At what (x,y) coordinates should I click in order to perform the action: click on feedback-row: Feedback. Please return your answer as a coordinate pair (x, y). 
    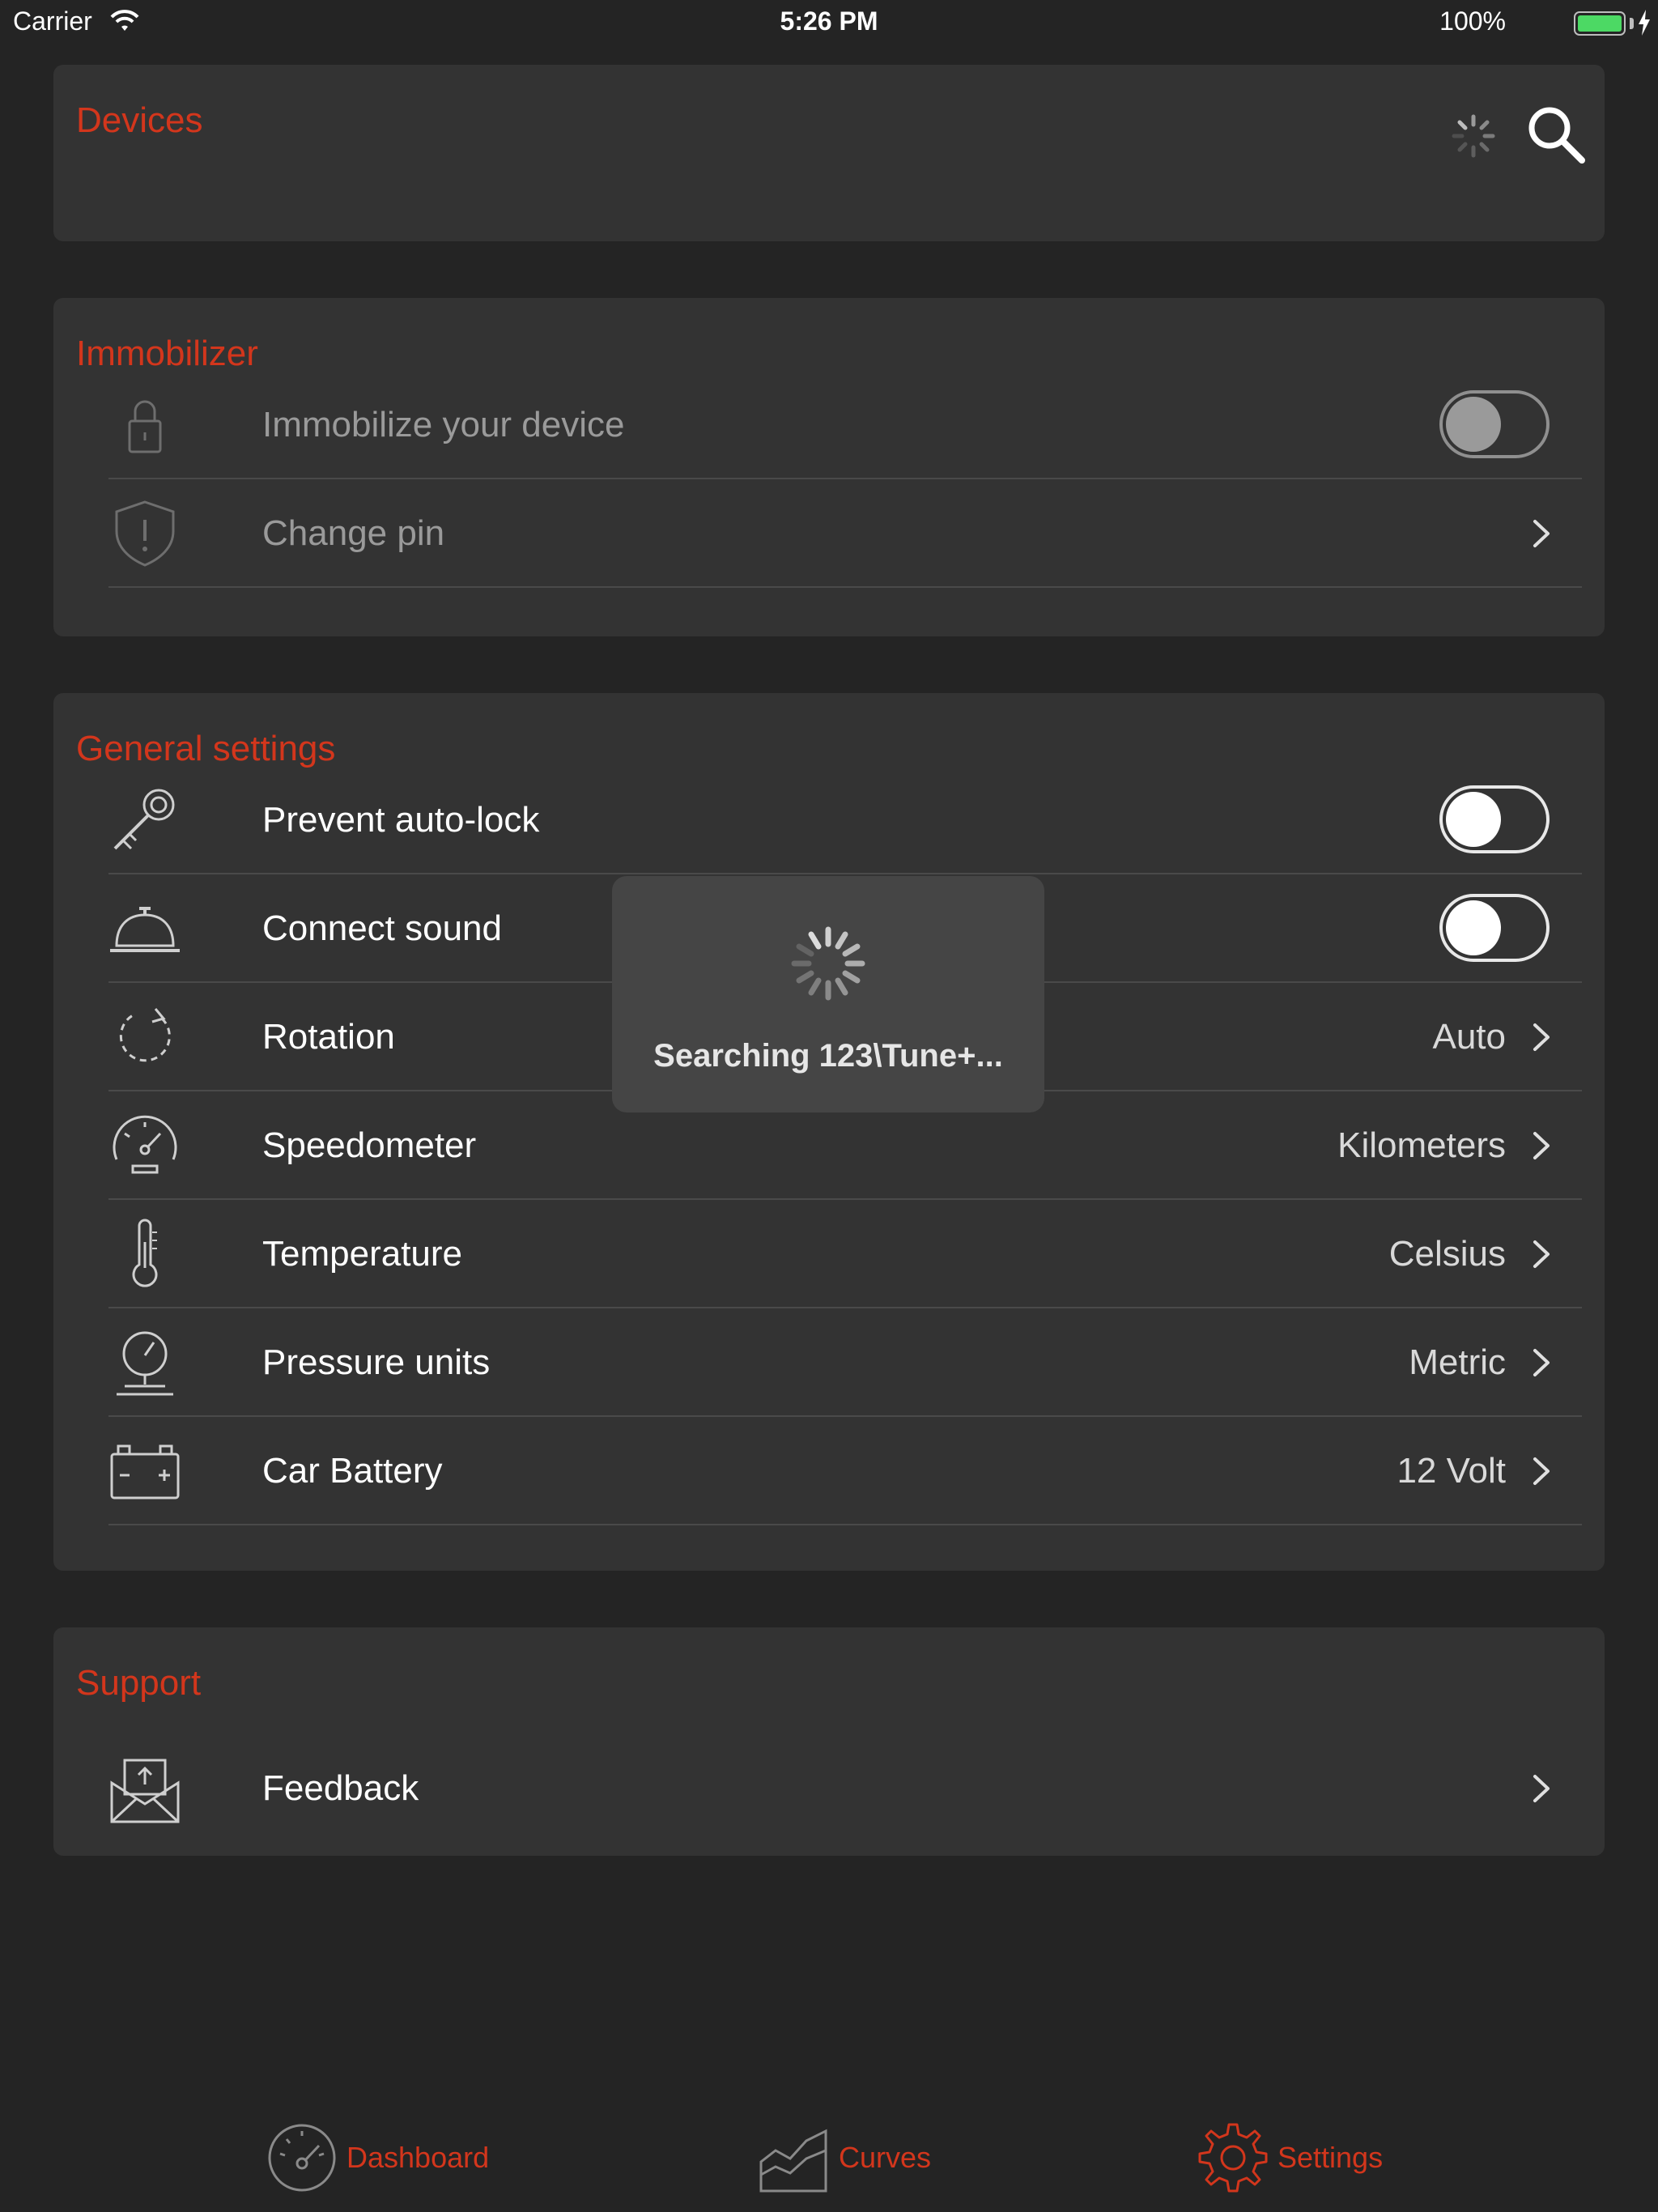
    Looking at the image, I should click on (845, 1789).